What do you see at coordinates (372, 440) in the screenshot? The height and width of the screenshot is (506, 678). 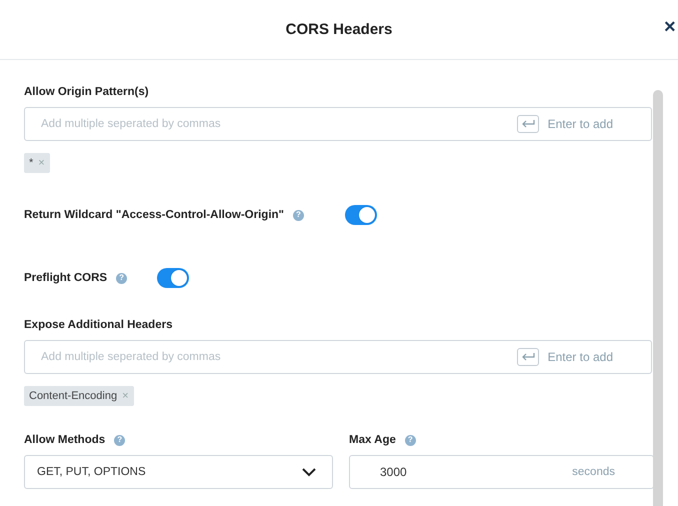 I see `field-label: Max Age` at bounding box center [372, 440].